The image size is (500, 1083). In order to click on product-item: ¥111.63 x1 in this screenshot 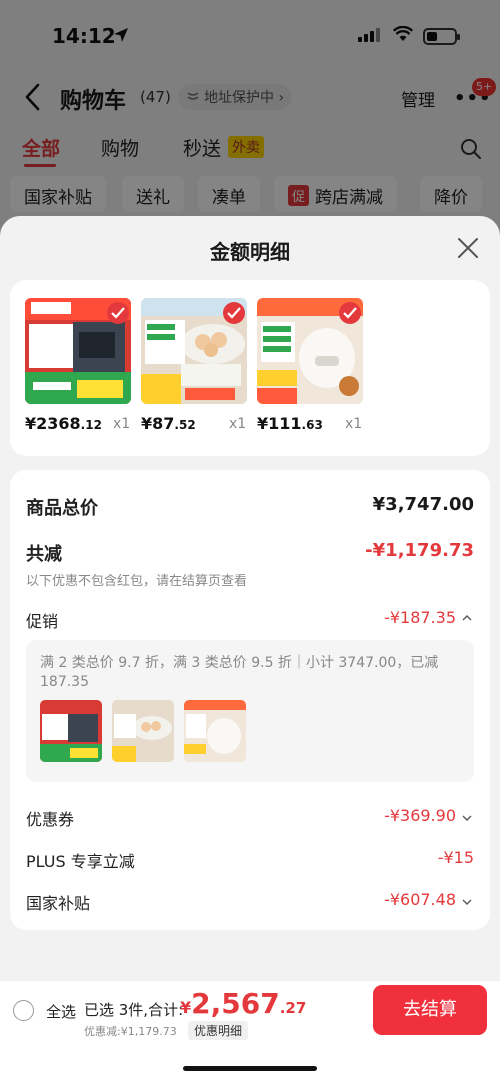, I will do `click(313, 365)`.